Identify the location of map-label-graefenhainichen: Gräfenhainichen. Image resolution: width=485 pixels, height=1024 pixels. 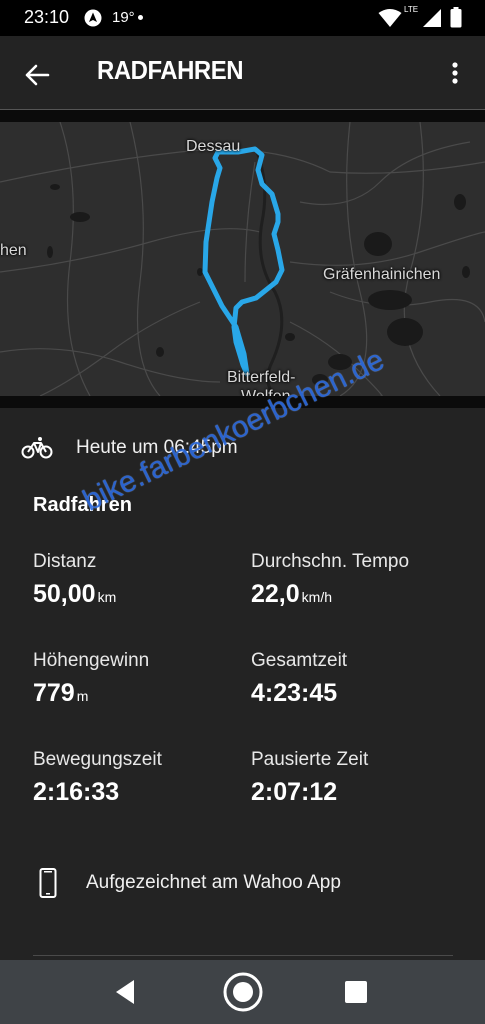
(382, 274).